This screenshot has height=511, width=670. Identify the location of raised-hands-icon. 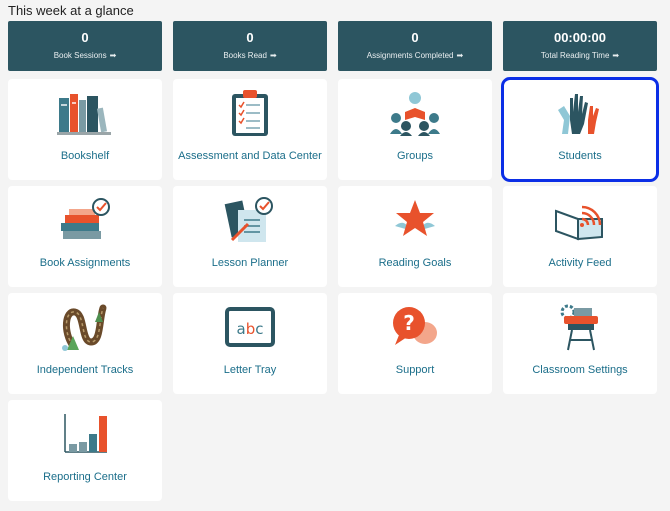
(580, 113).